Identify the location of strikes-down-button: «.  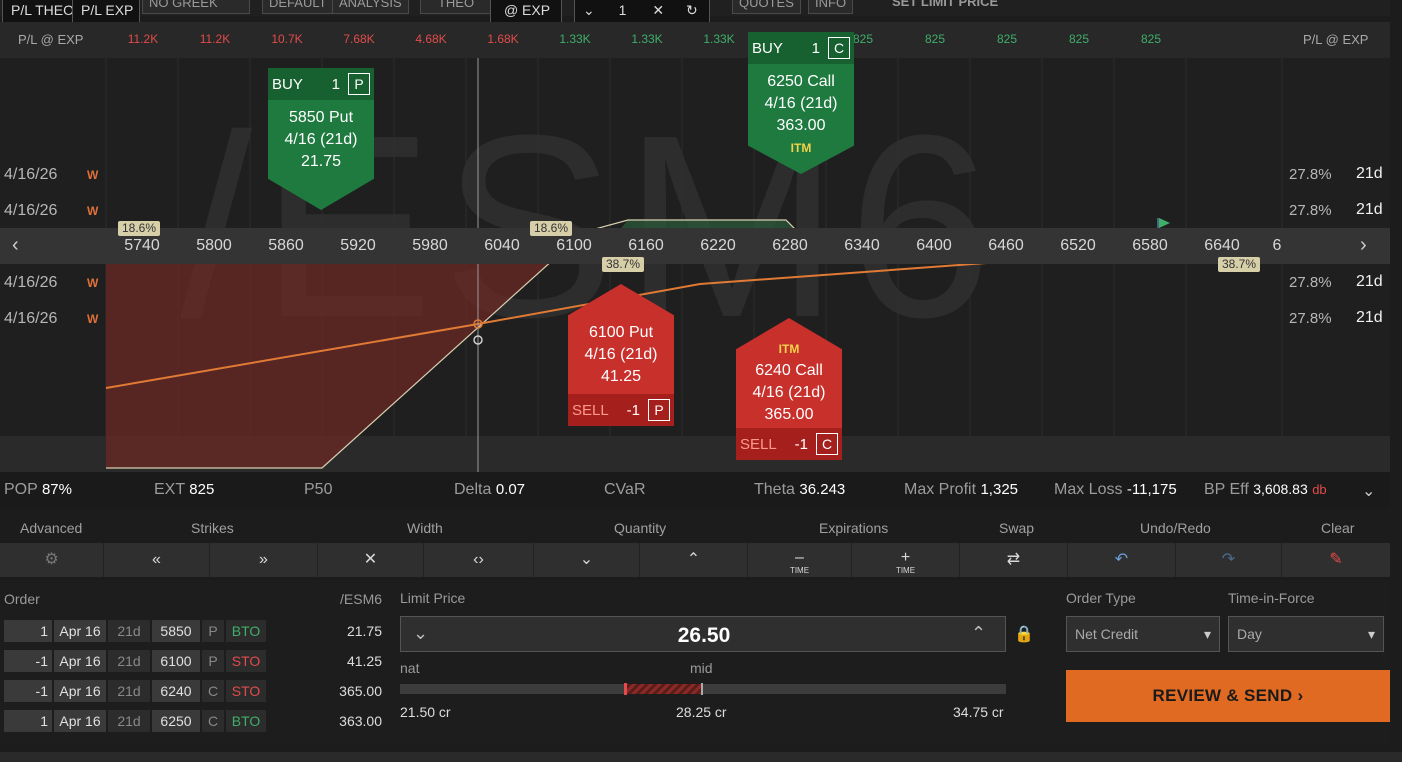
(157, 560).